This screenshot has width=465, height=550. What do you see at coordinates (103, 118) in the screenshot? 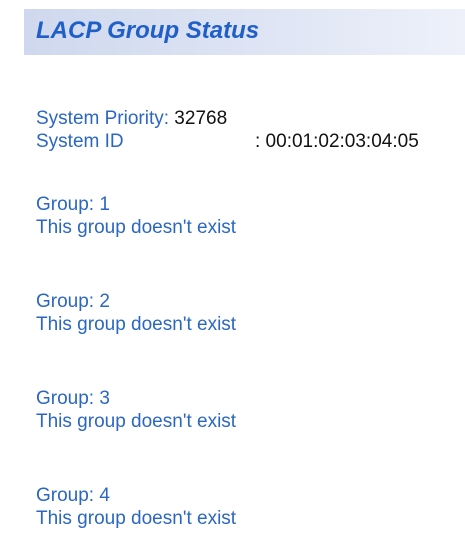
I see `system-priority-label: System Priority:` at bounding box center [103, 118].